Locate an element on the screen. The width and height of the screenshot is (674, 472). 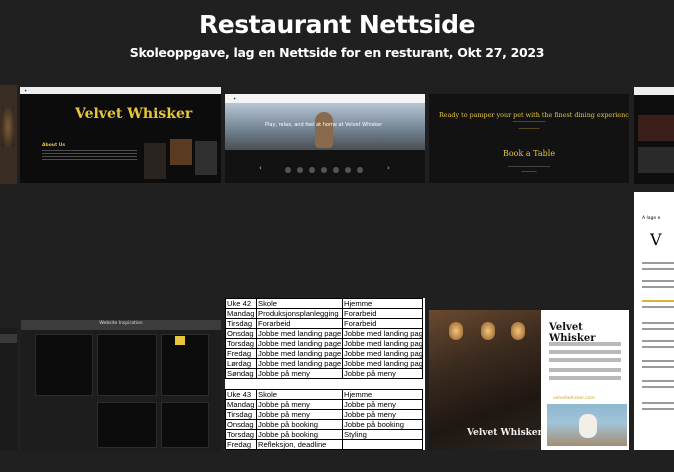
table-row: Mandag Produksjonsplanlegging Forarbeid is located at coordinates (324, 313).